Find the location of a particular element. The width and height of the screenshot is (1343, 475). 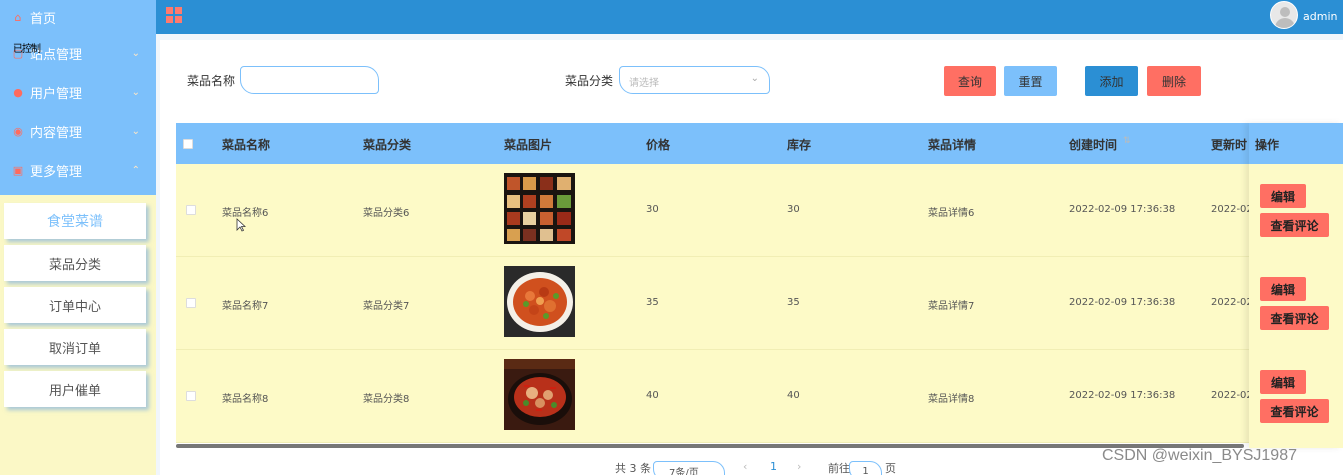

pagination-total: 共 3 条 is located at coordinates (633, 468).